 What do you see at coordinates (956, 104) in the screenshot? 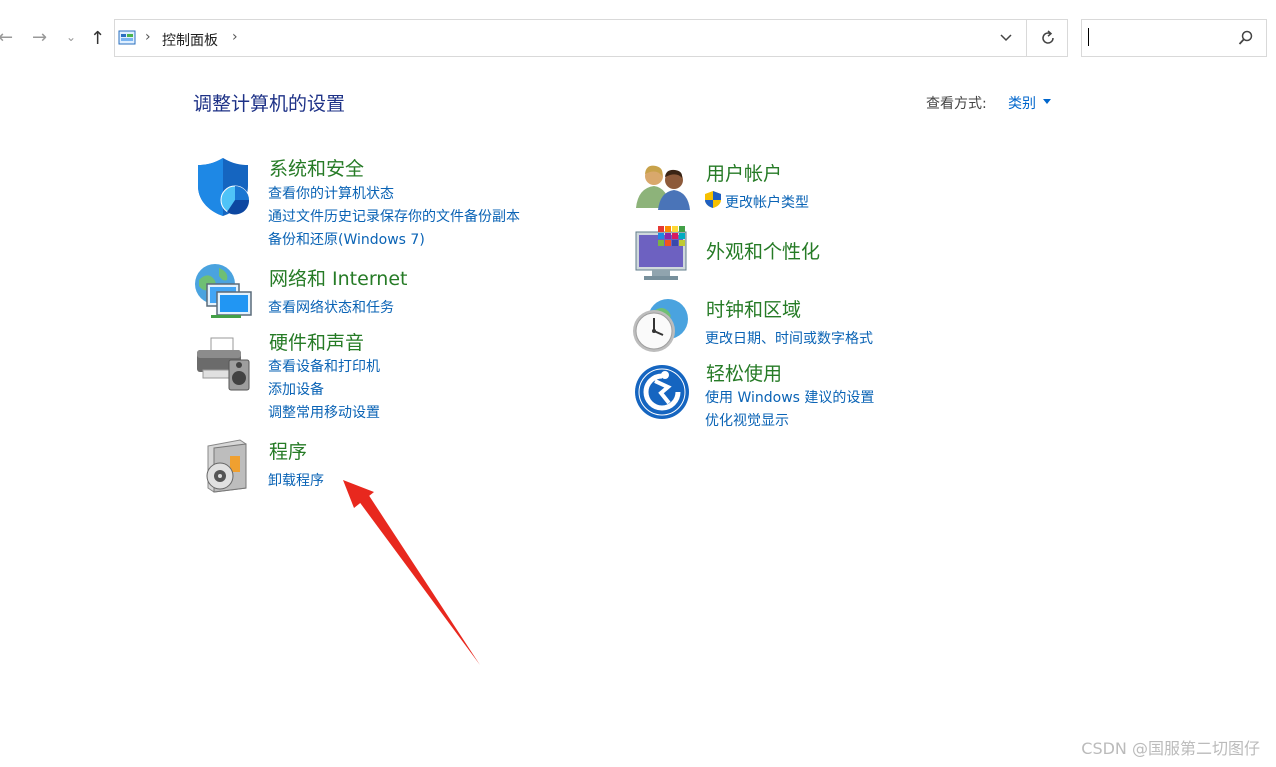
I see `view-by-label: 查看方式:` at bounding box center [956, 104].